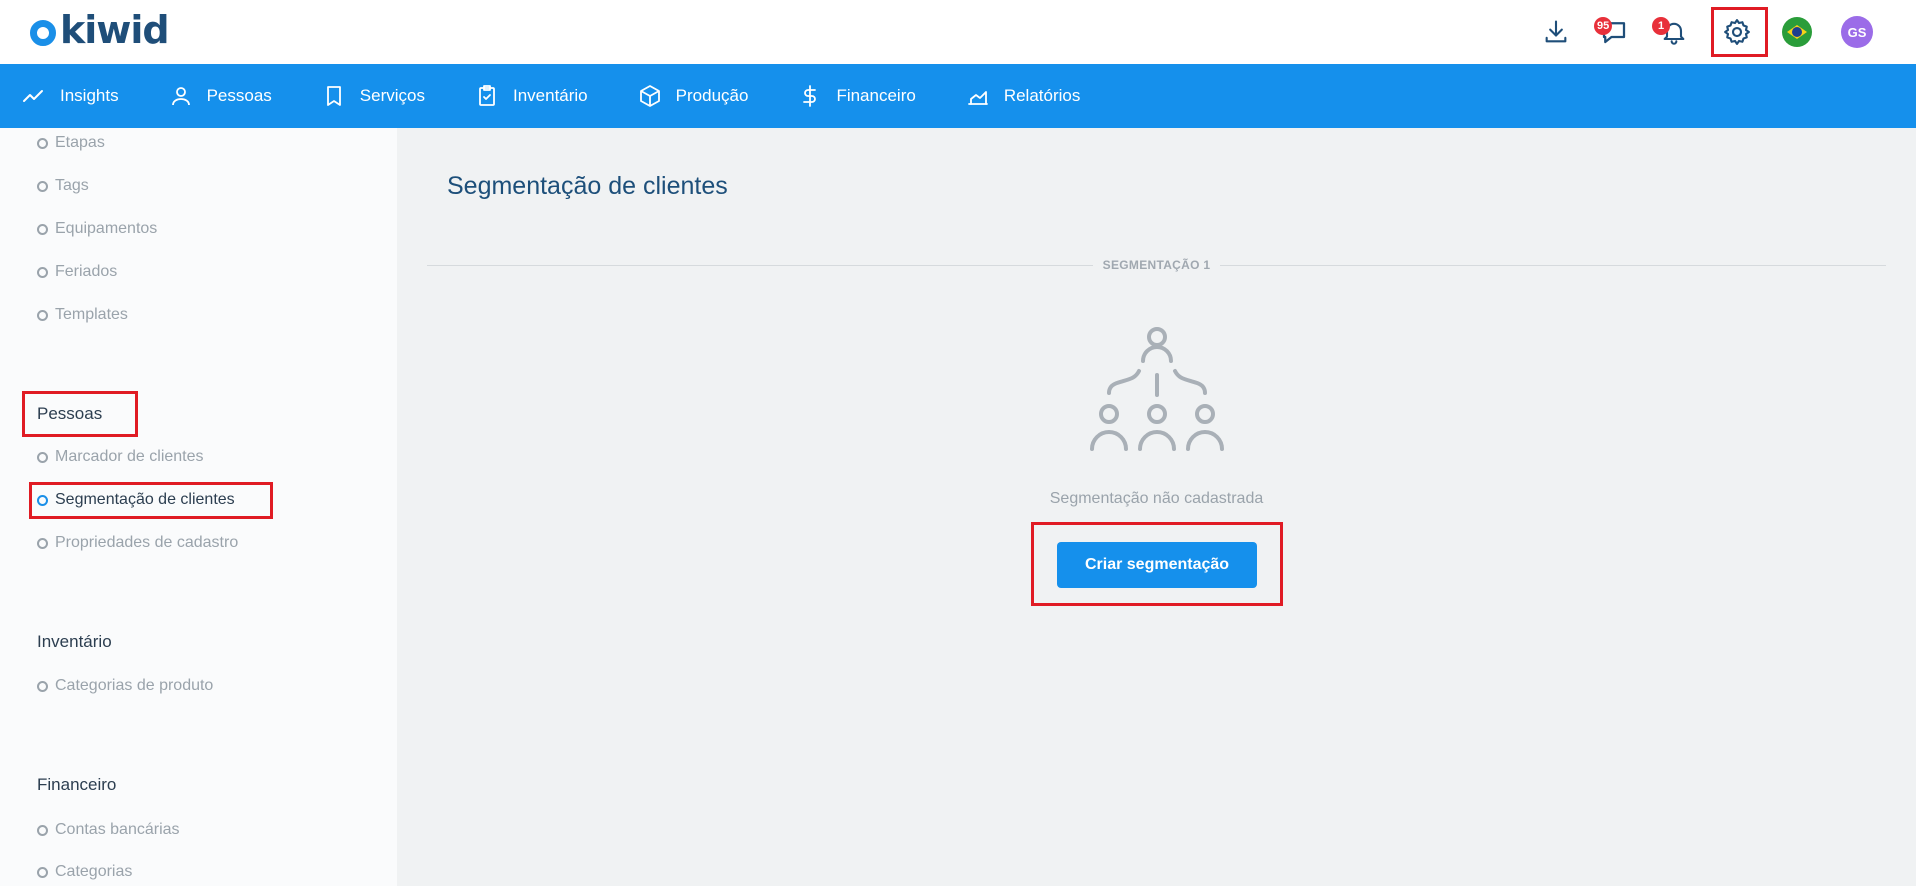  I want to click on nav-item-pessoas: Pessoas, so click(220, 96).